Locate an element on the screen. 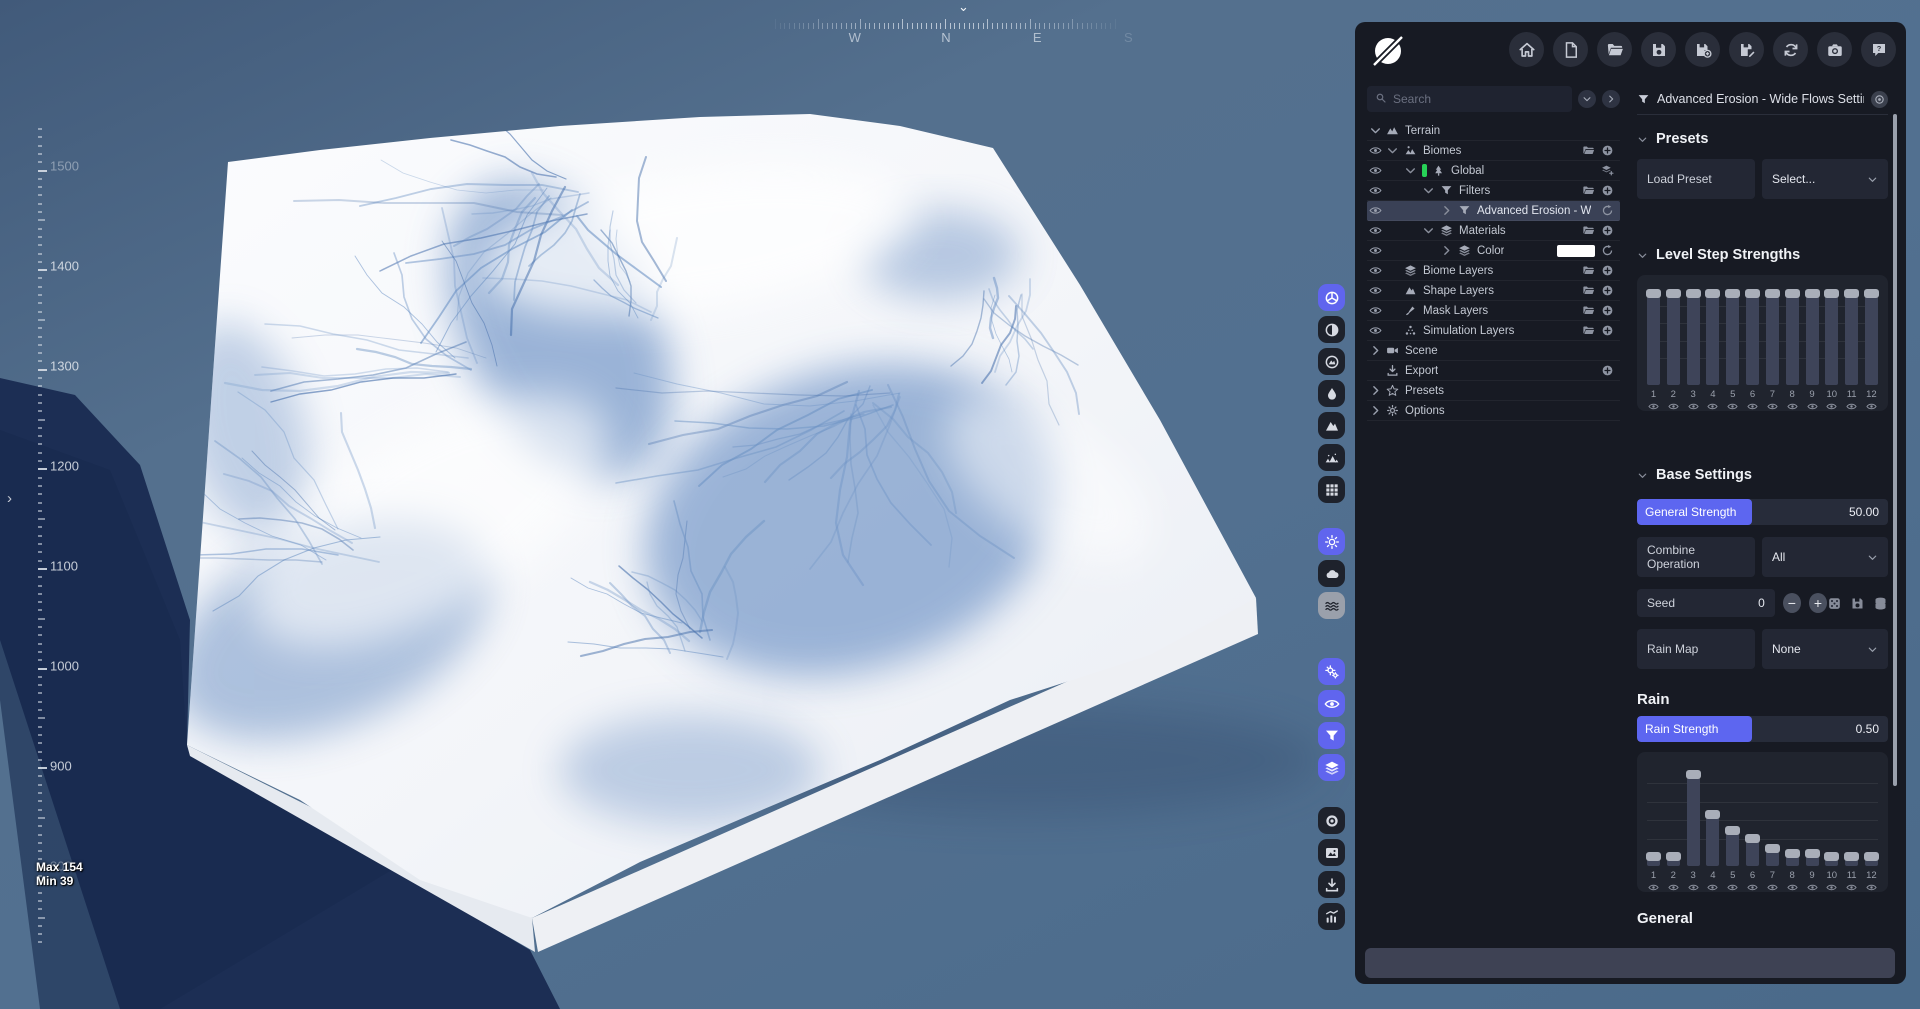  left-panel-expand-chevron: › is located at coordinates (9, 498).